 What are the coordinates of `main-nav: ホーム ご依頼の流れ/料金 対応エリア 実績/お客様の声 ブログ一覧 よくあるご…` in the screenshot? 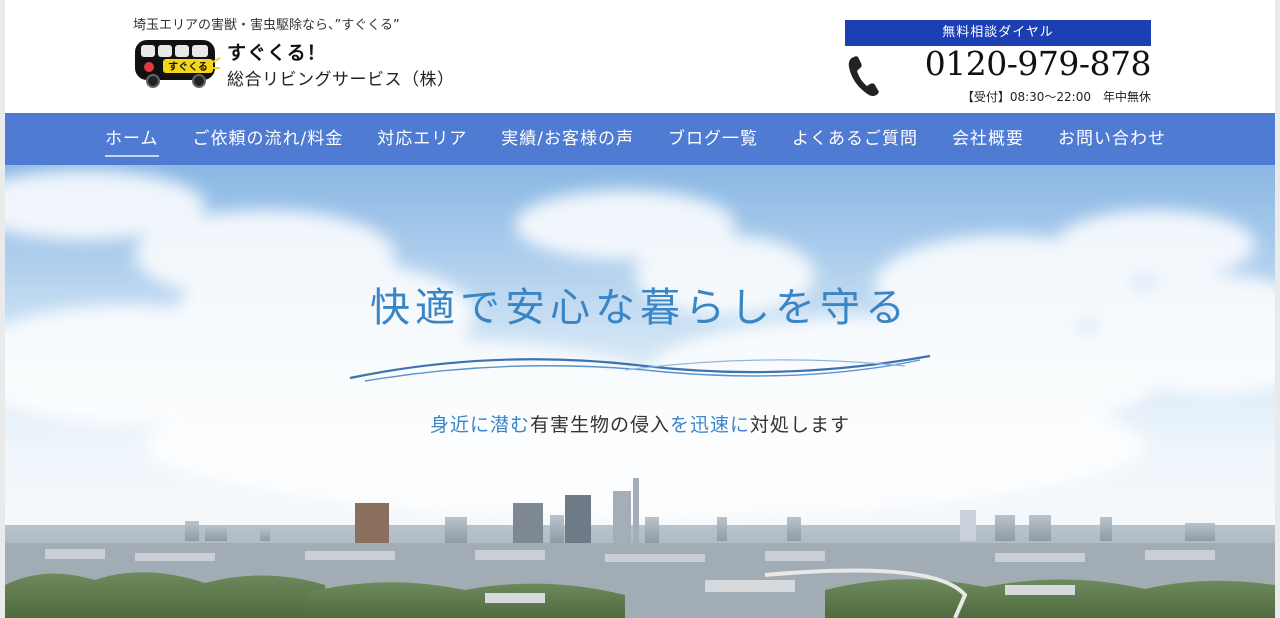 It's located at (640, 139).